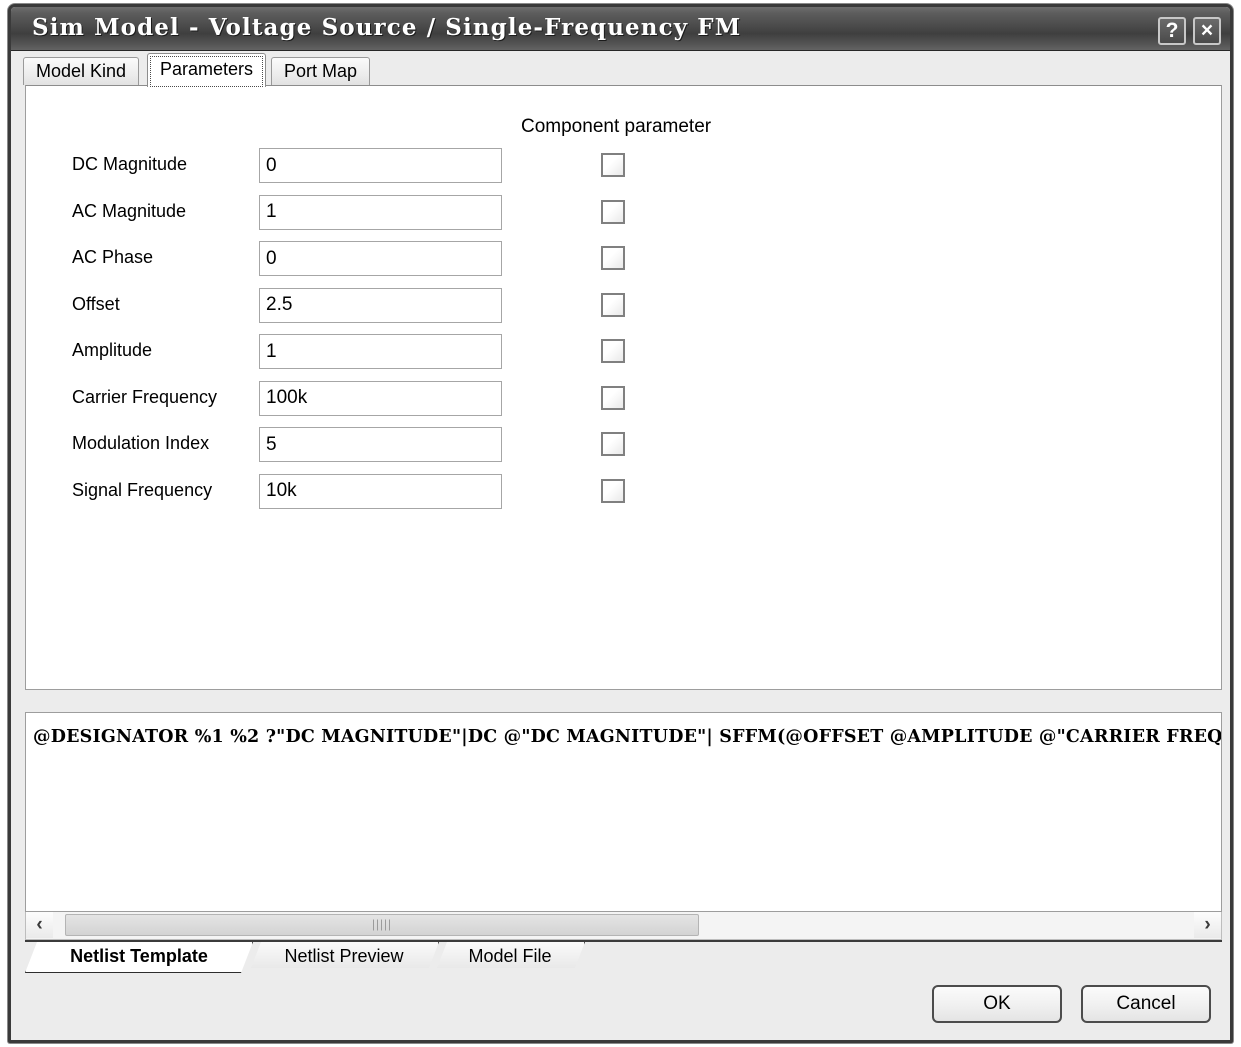 This screenshot has width=1241, height=1047. I want to click on parameter-label: DC Magnitude, so click(130, 164).